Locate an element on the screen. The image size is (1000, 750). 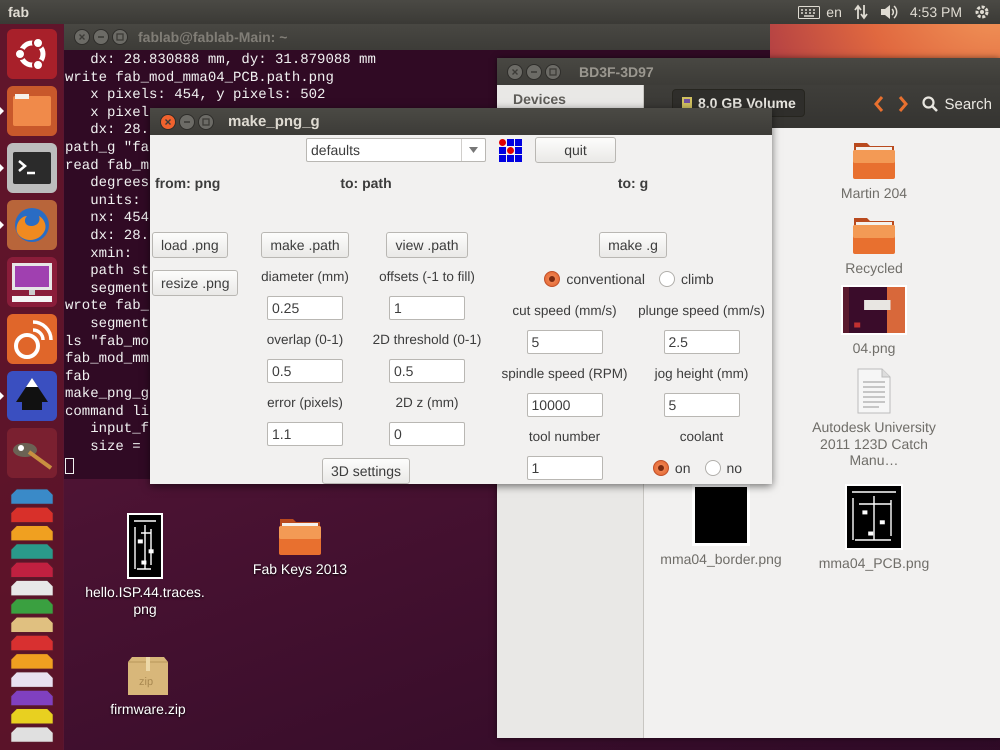
terminal-line: command li is located at coordinates (107, 413).